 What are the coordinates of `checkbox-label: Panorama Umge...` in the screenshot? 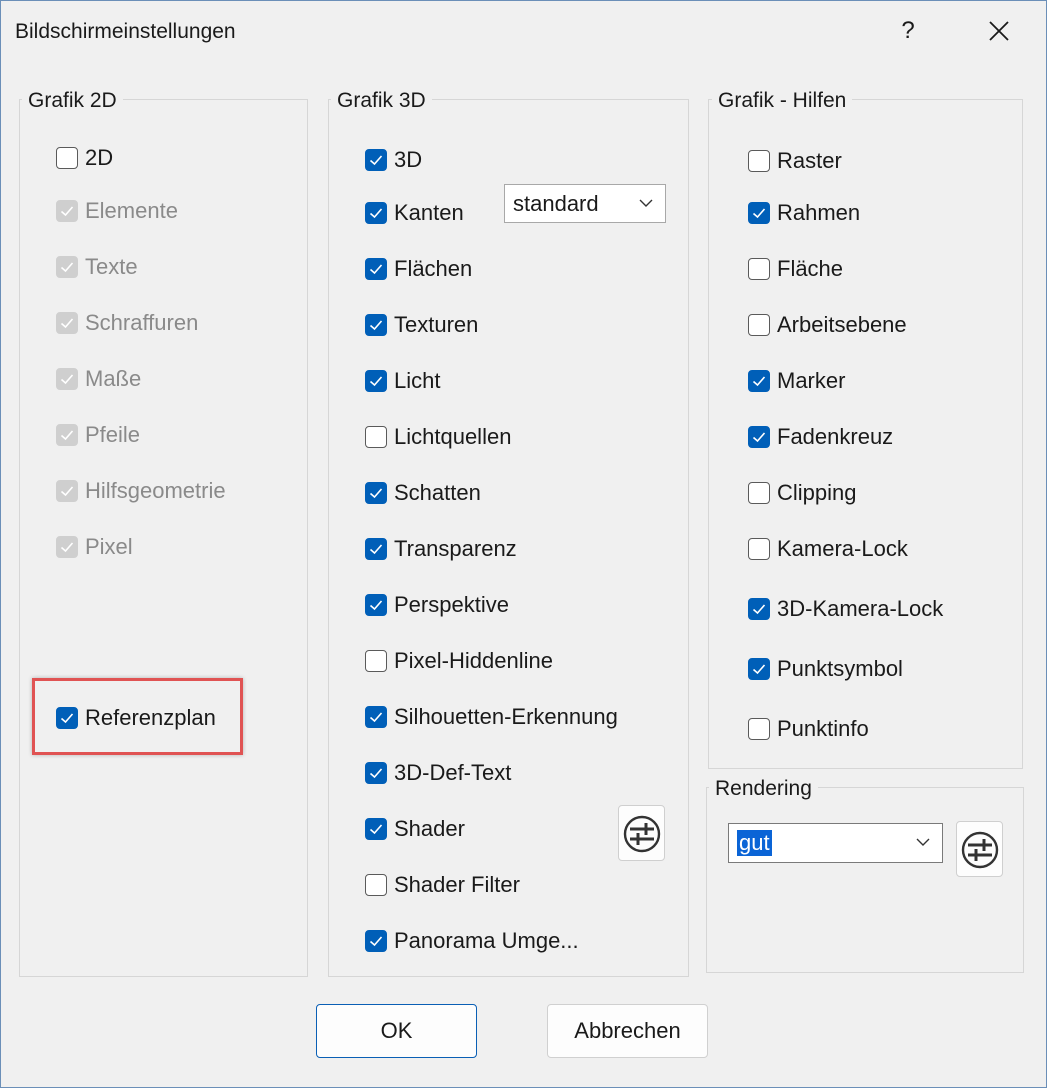 It's located at (486, 940).